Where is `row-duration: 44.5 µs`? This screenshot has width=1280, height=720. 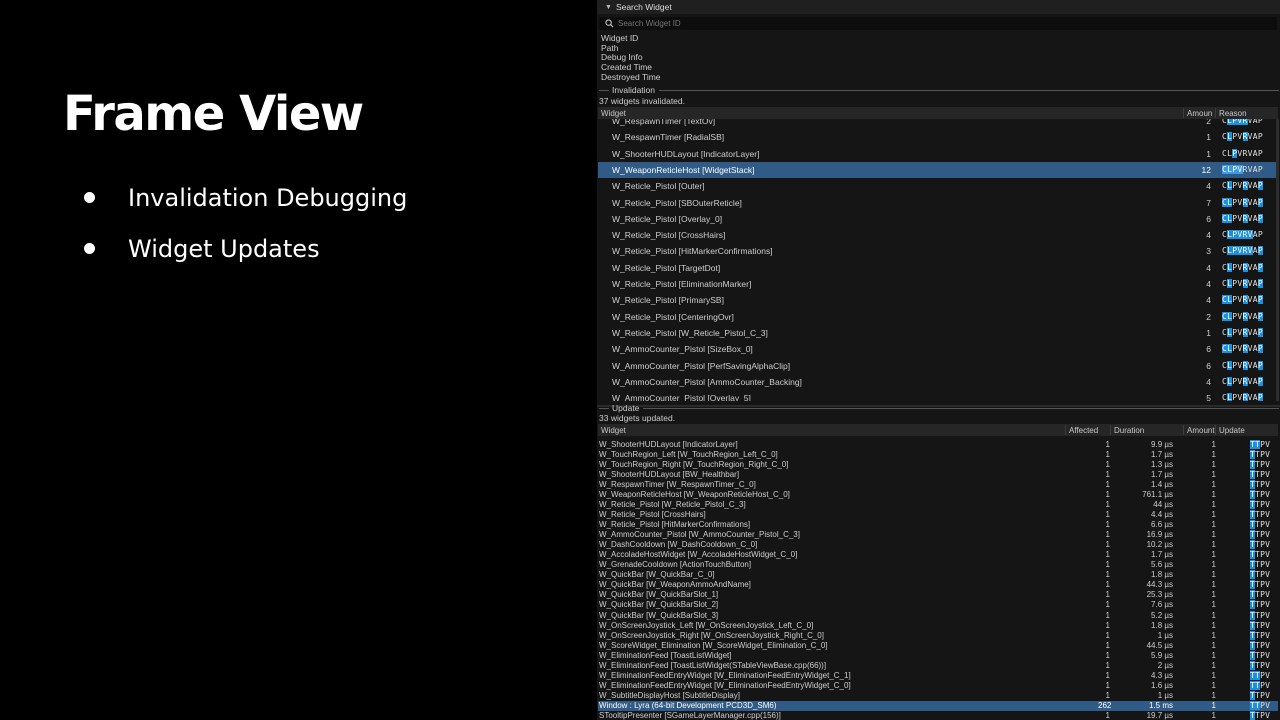 row-duration: 44.5 µs is located at coordinates (1159, 645).